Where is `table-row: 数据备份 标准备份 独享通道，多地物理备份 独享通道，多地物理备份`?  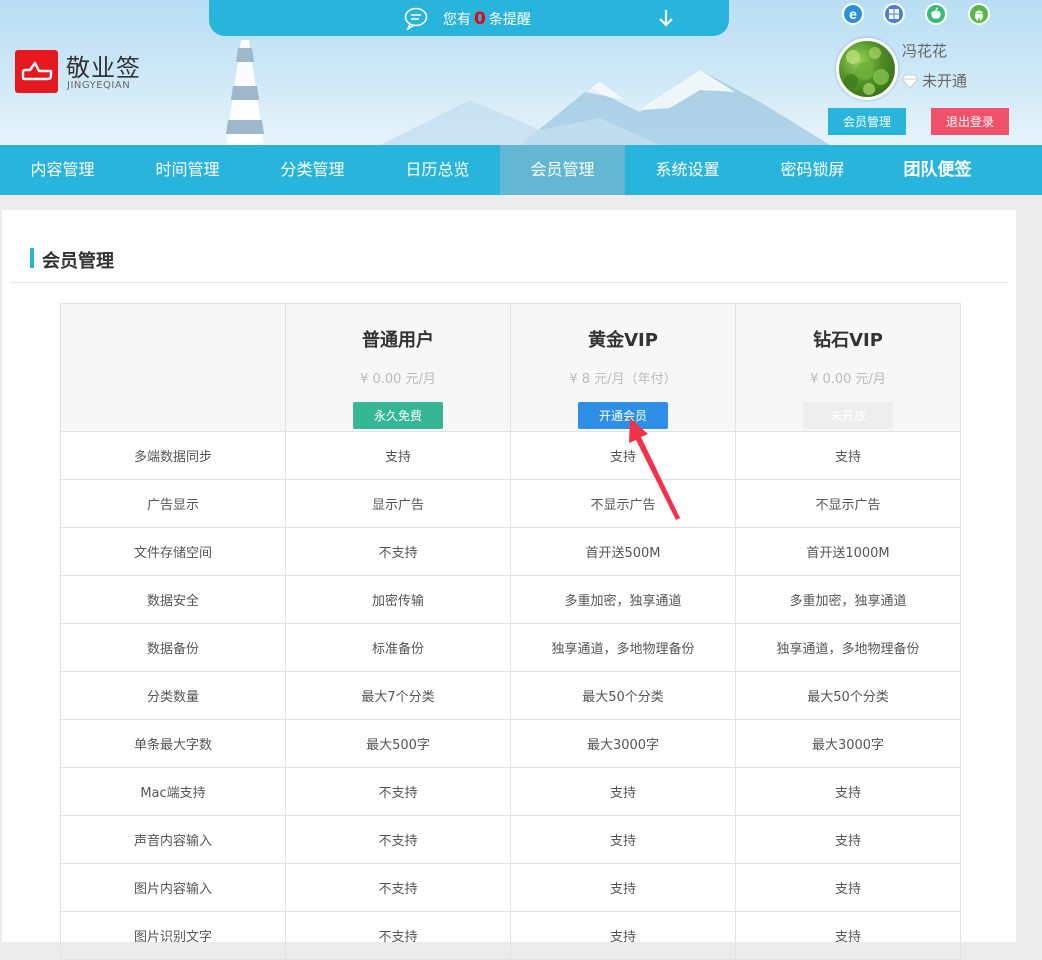 table-row: 数据备份 标准备份 独享通道，多地物理备份 独享通道，多地物理备份 is located at coordinates (510, 647).